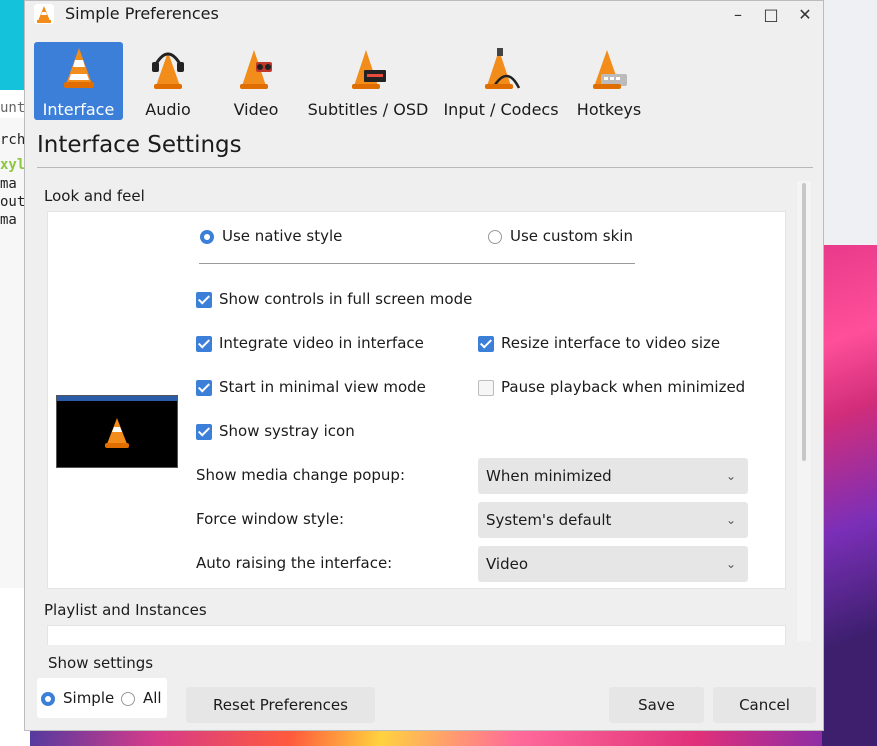 Image resolution: width=877 pixels, height=746 pixels. Describe the element at coordinates (101, 663) in the screenshot. I see `show-settings-label: Show settings` at that location.